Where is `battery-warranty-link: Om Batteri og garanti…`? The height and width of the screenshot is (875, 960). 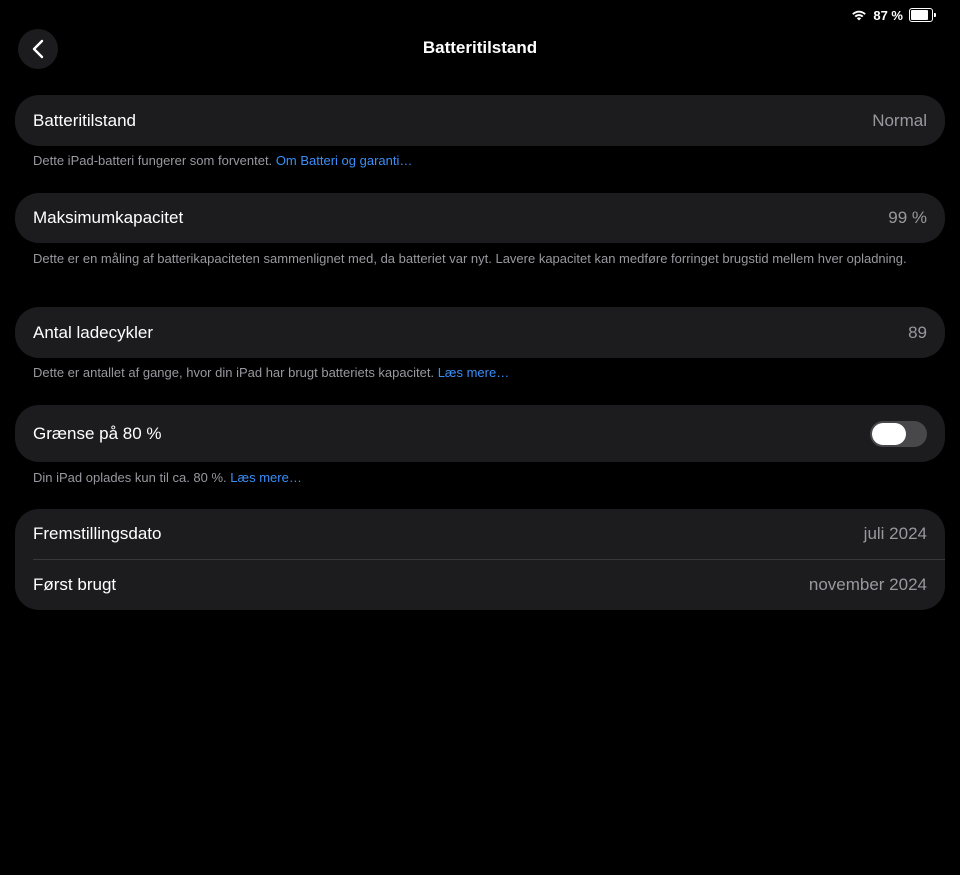 battery-warranty-link: Om Batteri og garanti… is located at coordinates (344, 160).